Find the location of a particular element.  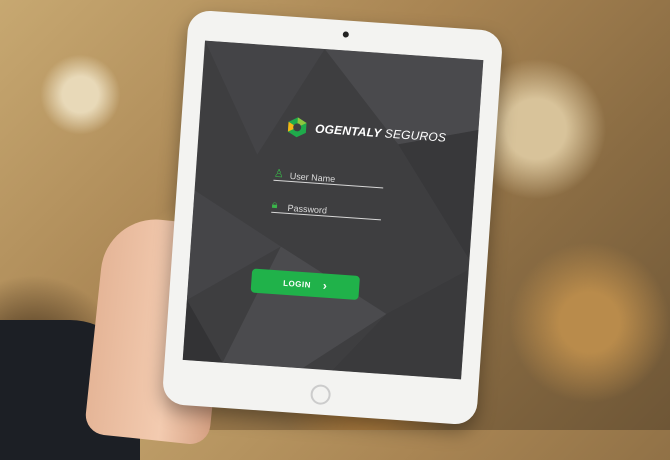

brand-name-light: SEGUROS is located at coordinates (415, 135).